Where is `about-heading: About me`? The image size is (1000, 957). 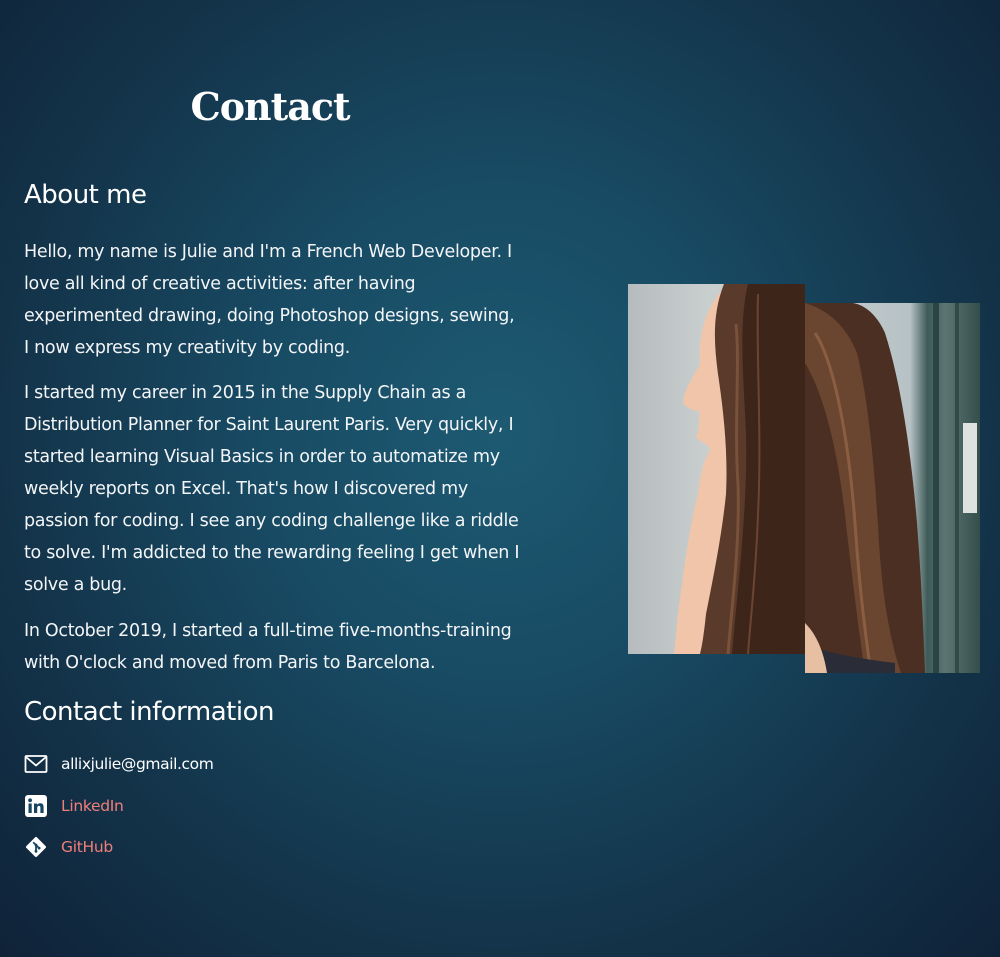 about-heading: About me is located at coordinates (85, 195).